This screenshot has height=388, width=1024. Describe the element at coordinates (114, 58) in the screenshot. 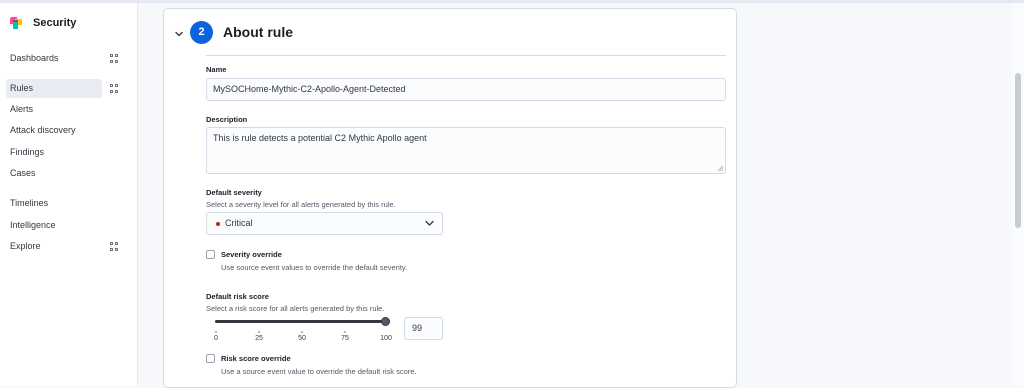

I see `dashboards-grid-icon` at that location.